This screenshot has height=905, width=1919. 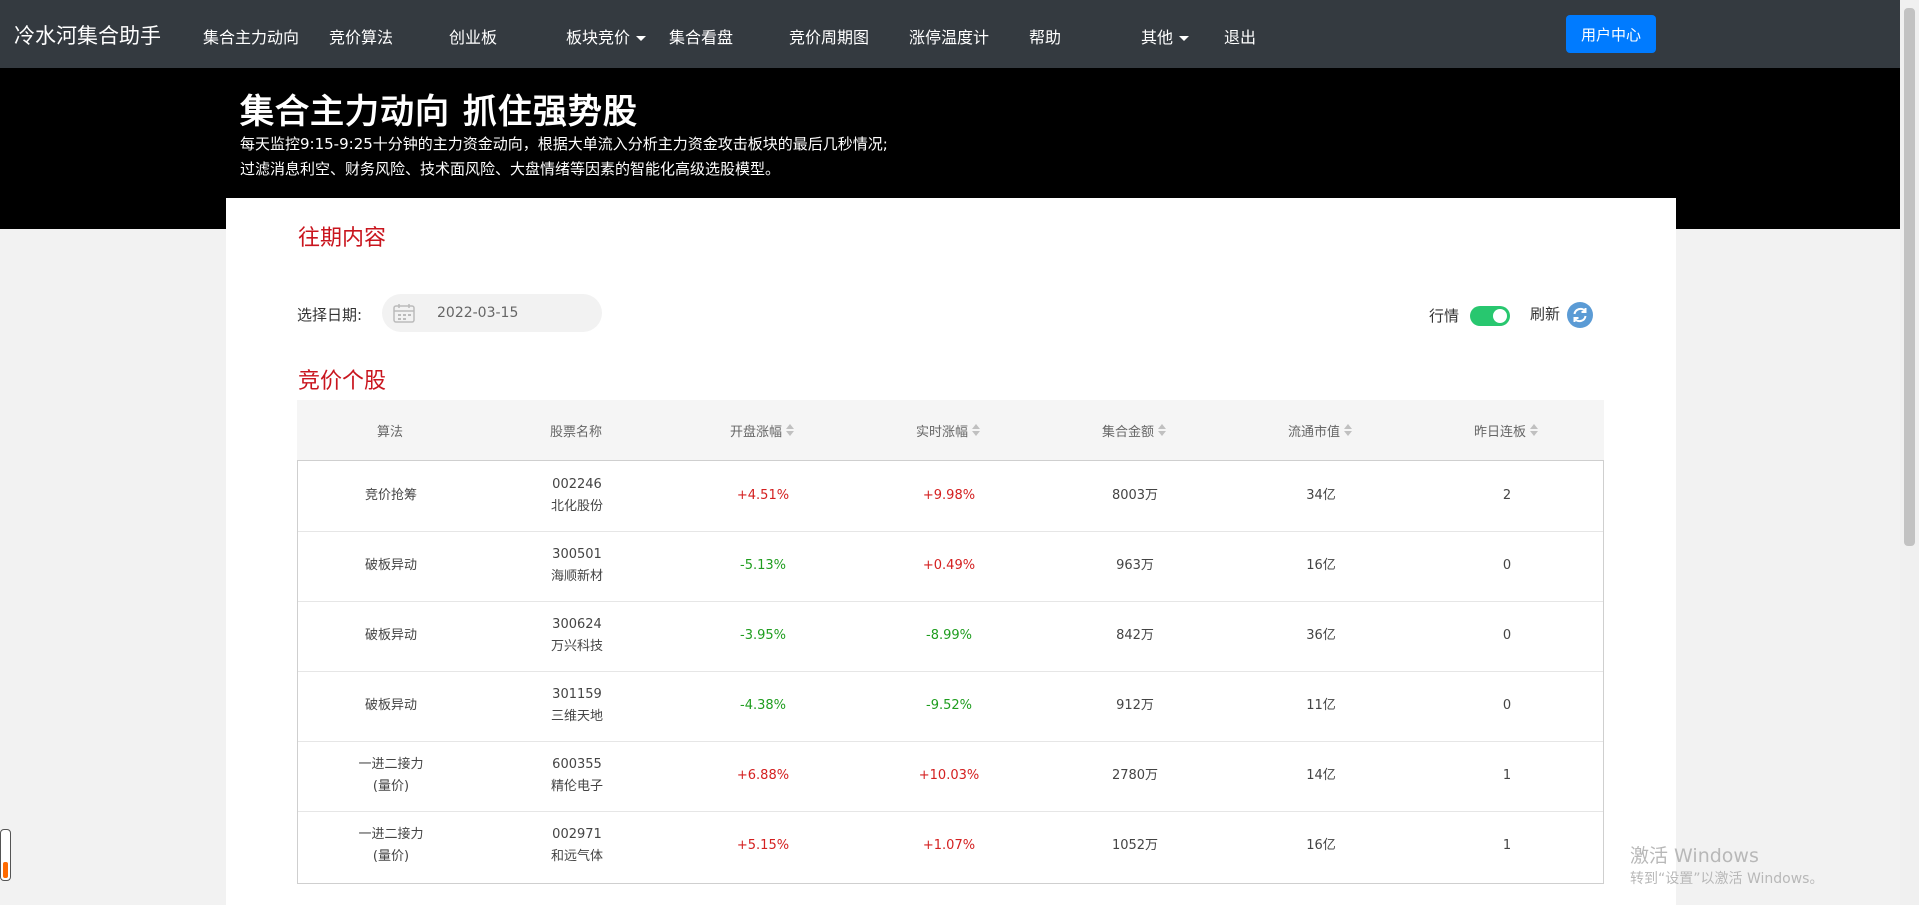 I want to click on stock-name: 和远气体, so click(x=576, y=856).